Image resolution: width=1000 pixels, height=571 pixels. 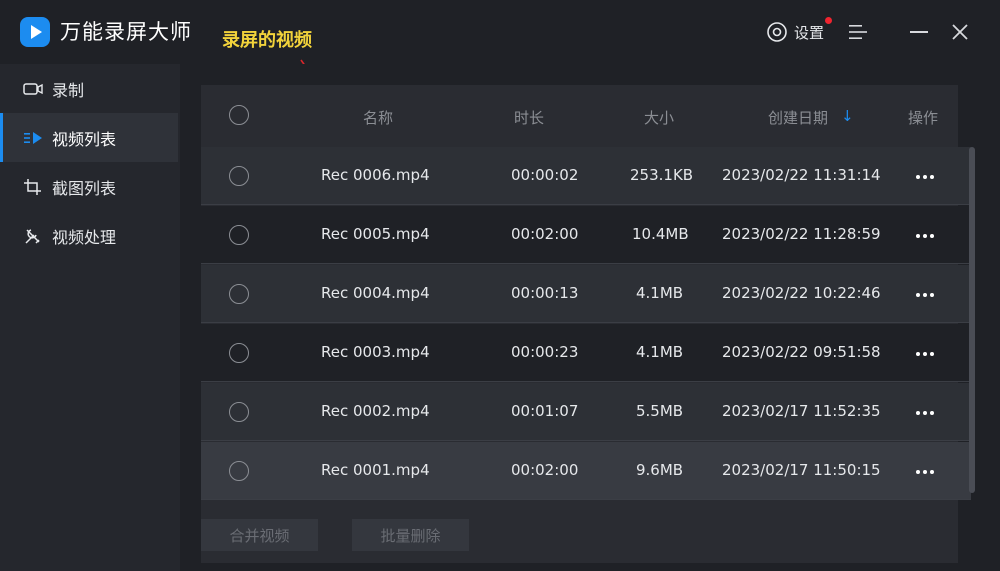 What do you see at coordinates (239, 115) in the screenshot?
I see `select-all-radio` at bounding box center [239, 115].